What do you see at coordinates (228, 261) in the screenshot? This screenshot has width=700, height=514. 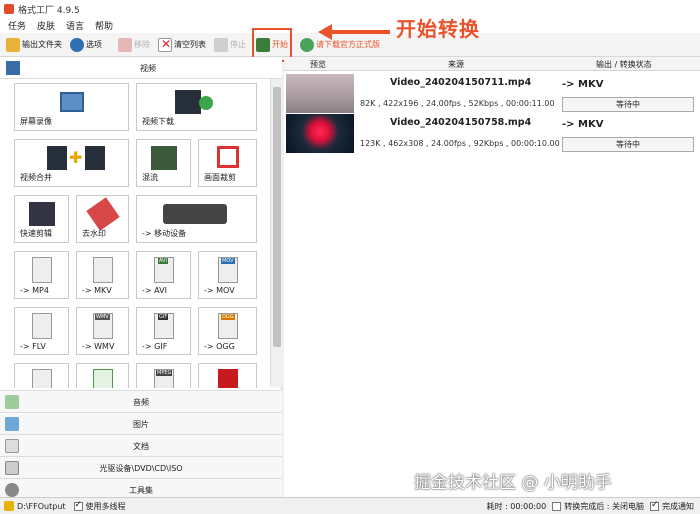 I see `mov-badge: MOV` at bounding box center [228, 261].